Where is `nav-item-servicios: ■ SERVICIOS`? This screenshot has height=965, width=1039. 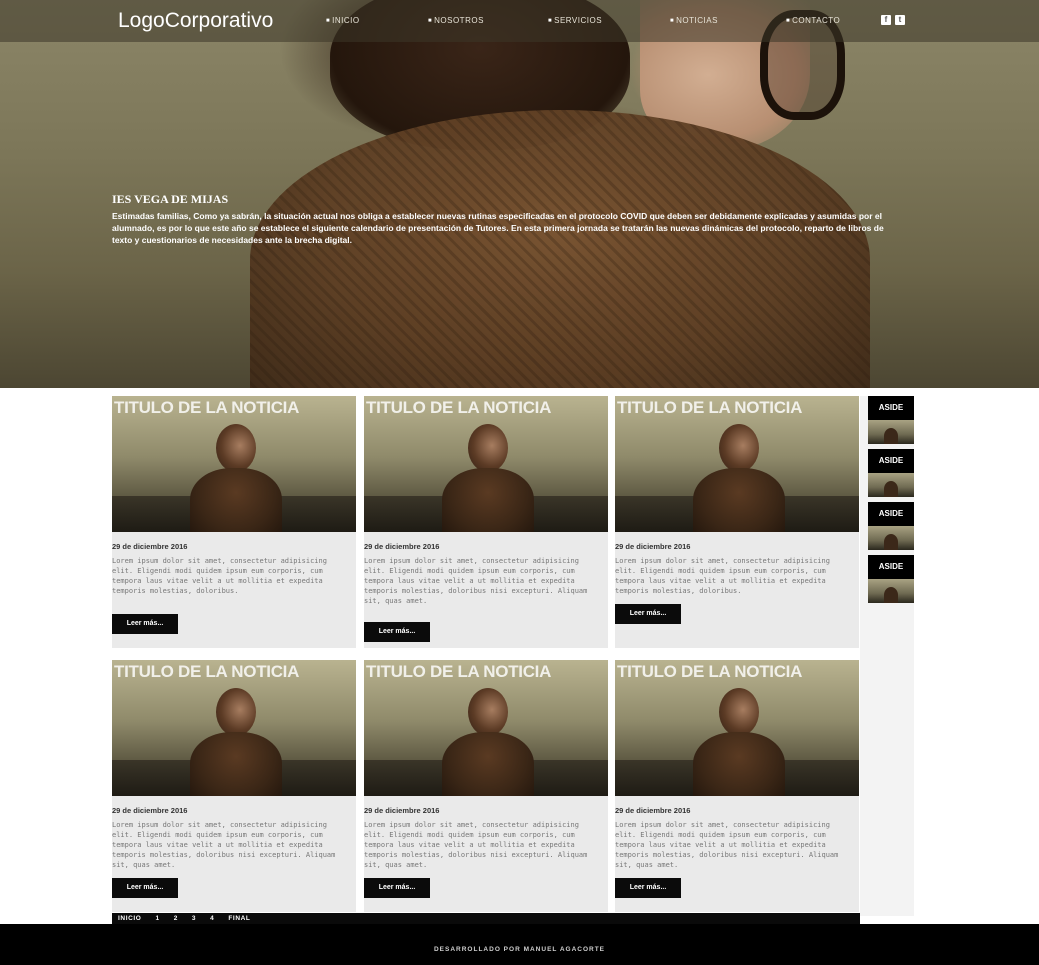 nav-item-servicios: ■ SERVICIOS is located at coordinates (575, 20).